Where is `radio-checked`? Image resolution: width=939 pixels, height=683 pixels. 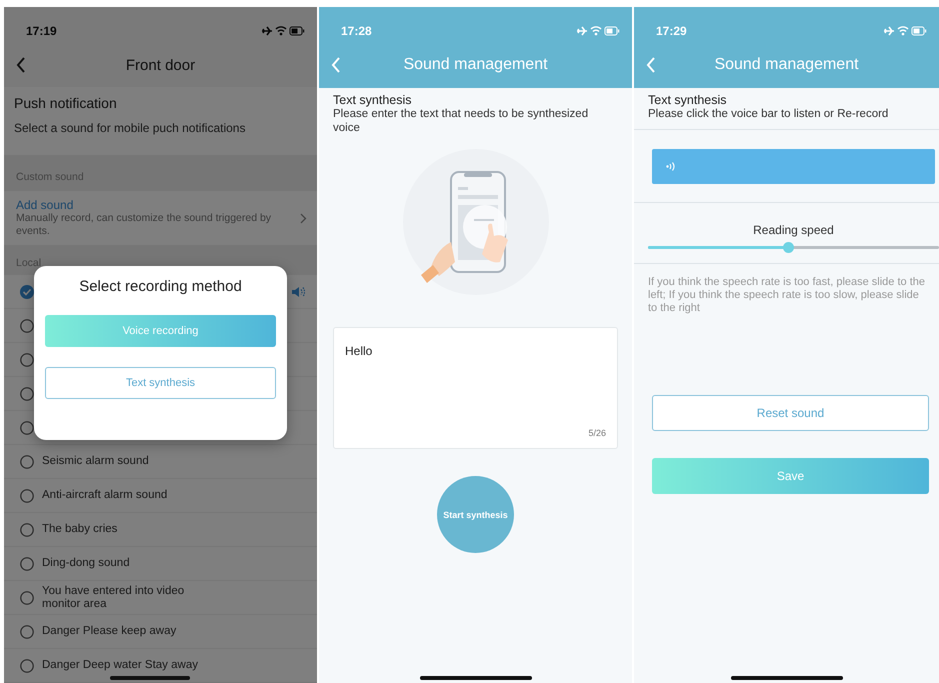
radio-checked is located at coordinates (27, 291).